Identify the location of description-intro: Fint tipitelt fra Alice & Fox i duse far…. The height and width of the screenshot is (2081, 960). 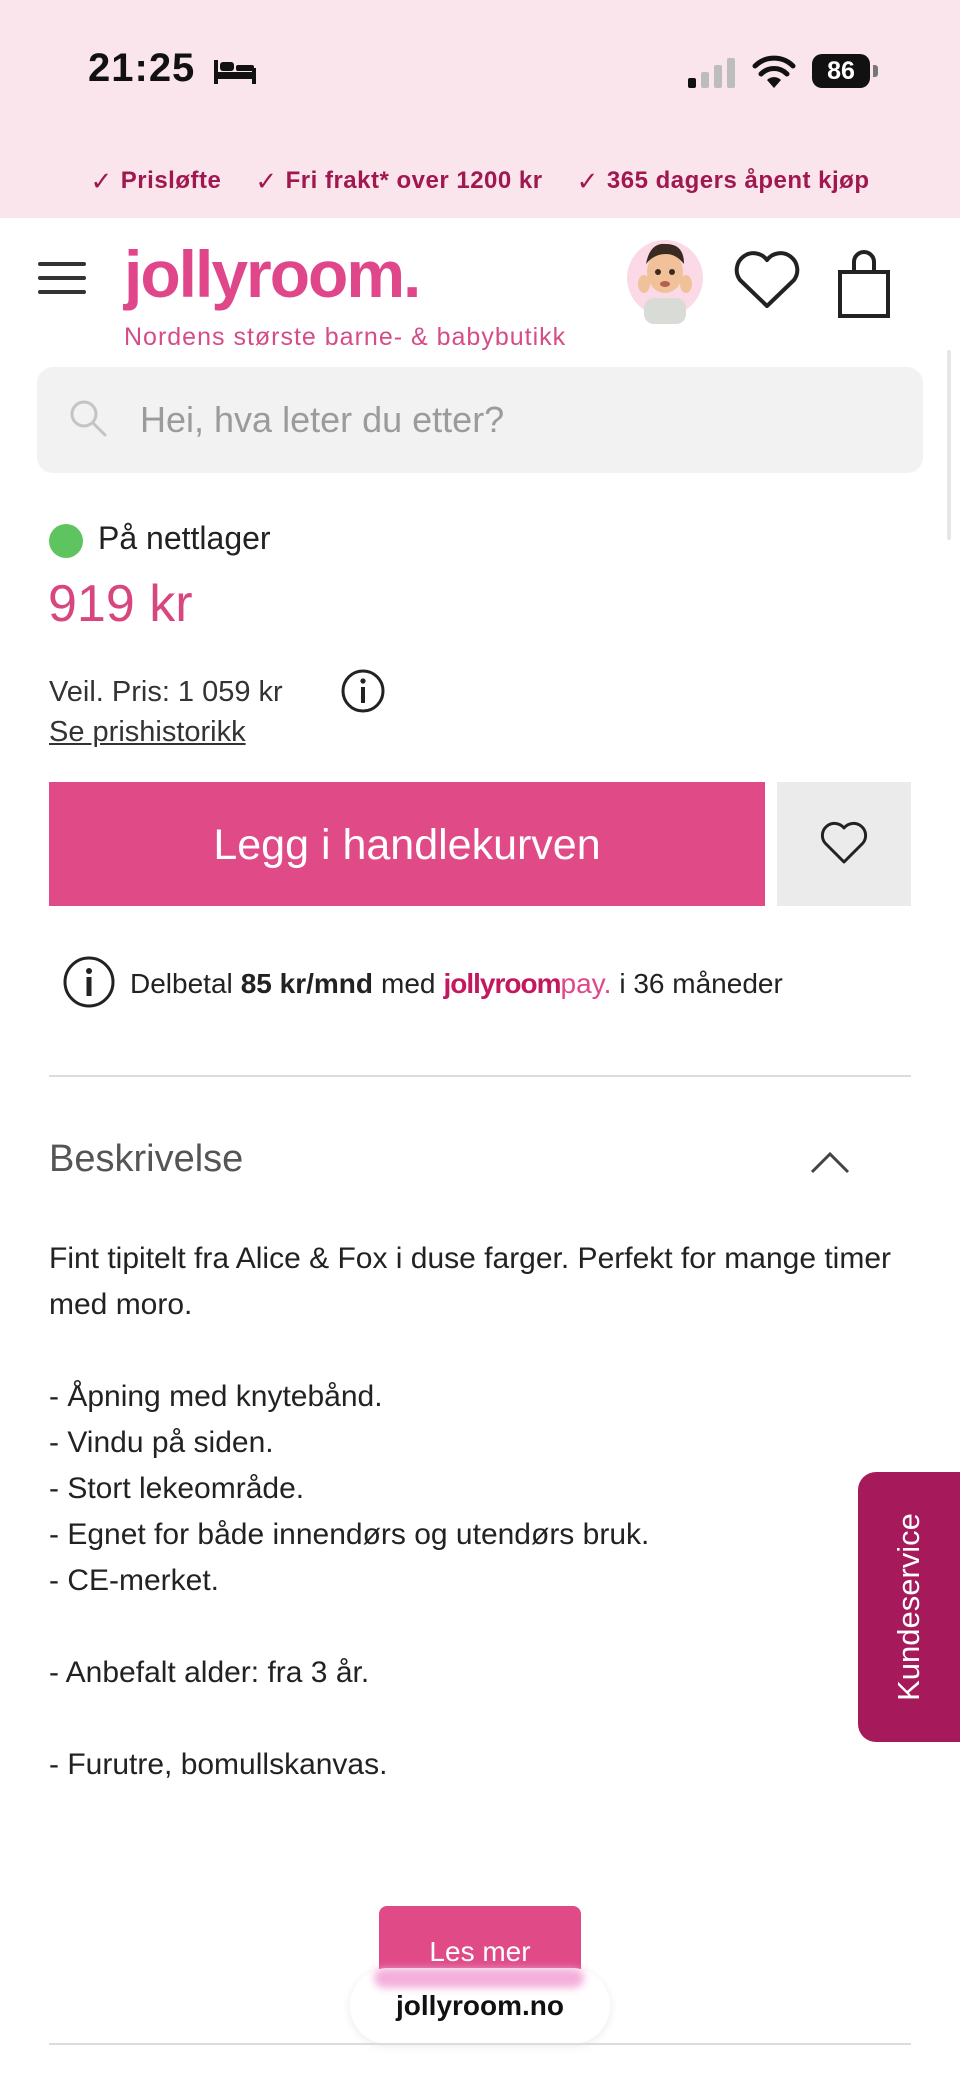
(470, 1281).